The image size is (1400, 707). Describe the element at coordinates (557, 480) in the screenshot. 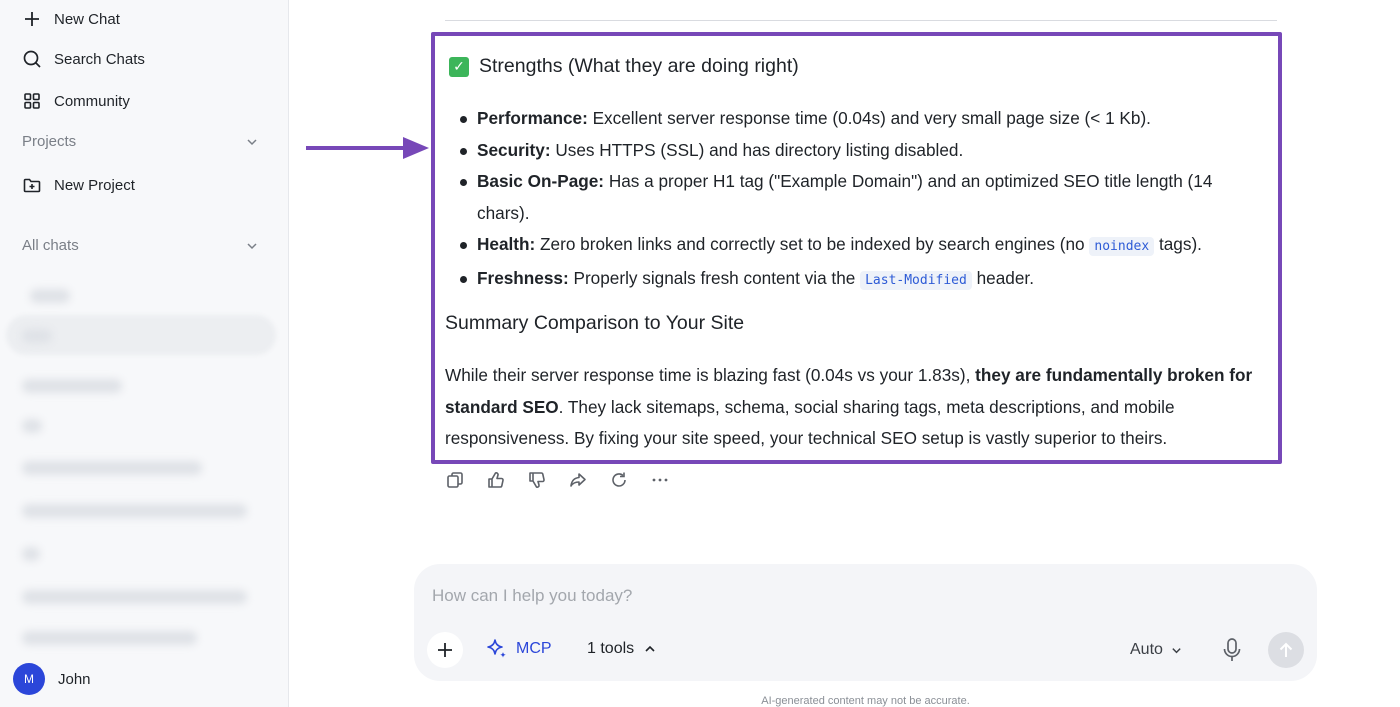

I see `message-actions` at that location.